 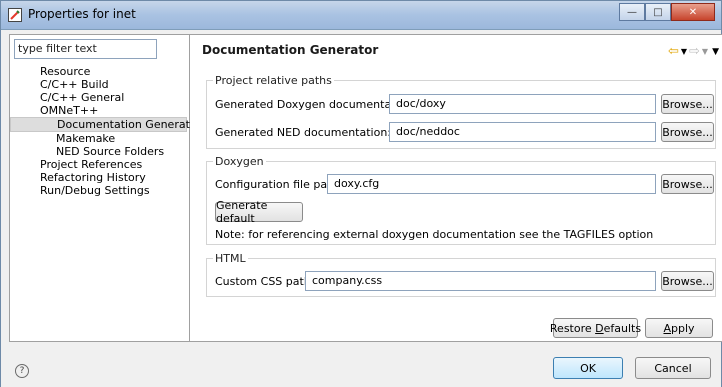 What do you see at coordinates (85, 49) in the screenshot?
I see `filter-input: type filter text` at bounding box center [85, 49].